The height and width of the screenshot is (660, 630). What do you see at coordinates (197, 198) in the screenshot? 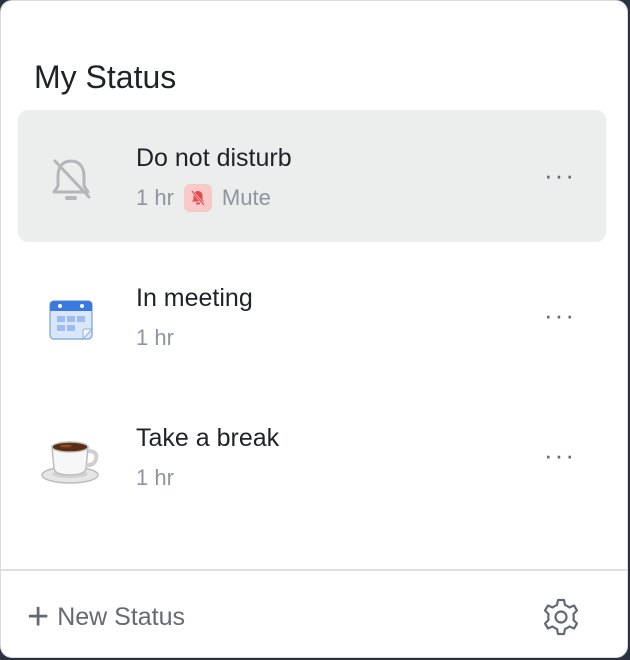
I see `mute-bell-icon` at bounding box center [197, 198].